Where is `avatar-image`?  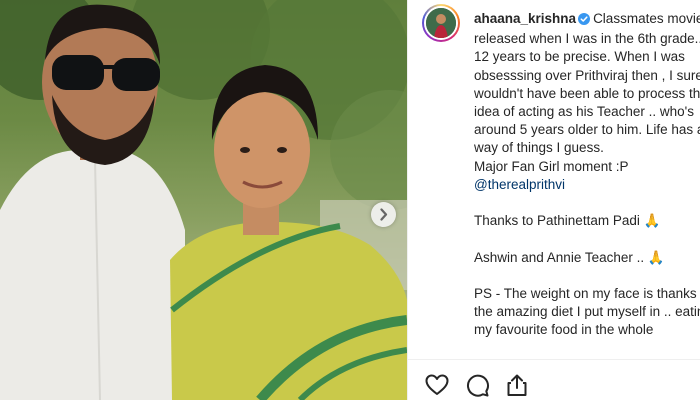
avatar-image is located at coordinates (441, 23).